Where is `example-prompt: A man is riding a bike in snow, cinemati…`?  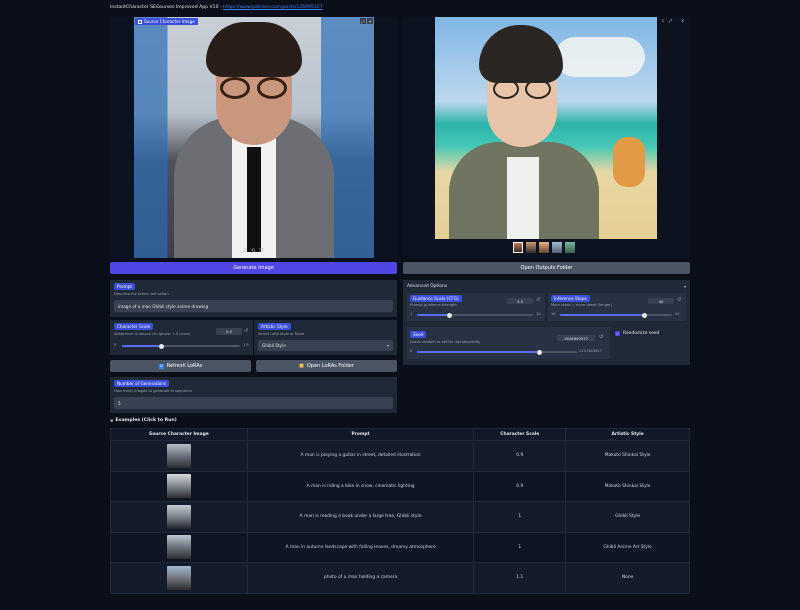
example-prompt: A man is riding a bike in snow, cinemati… is located at coordinates (360, 486).